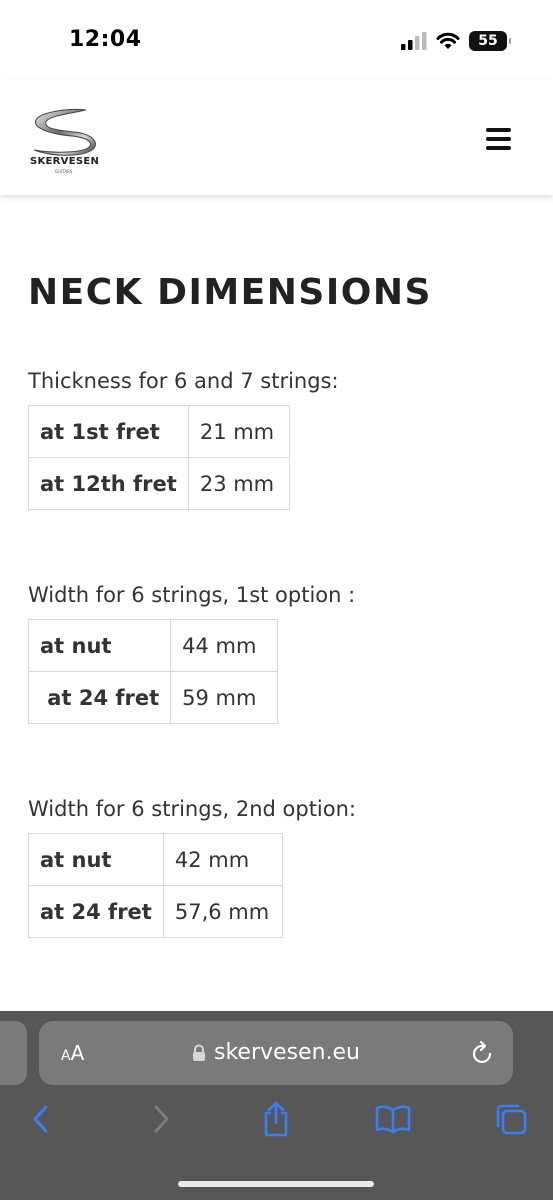  Describe the element at coordinates (230, 292) in the screenshot. I see `page-title: NECK DIMENSIONS` at that location.